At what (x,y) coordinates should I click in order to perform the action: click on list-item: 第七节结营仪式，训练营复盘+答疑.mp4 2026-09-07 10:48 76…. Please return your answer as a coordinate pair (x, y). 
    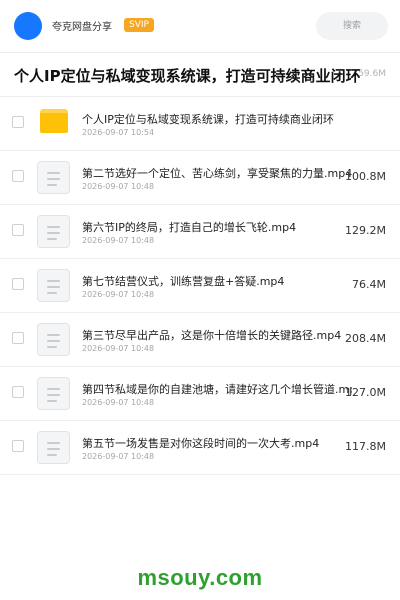
    Looking at the image, I should click on (200, 286).